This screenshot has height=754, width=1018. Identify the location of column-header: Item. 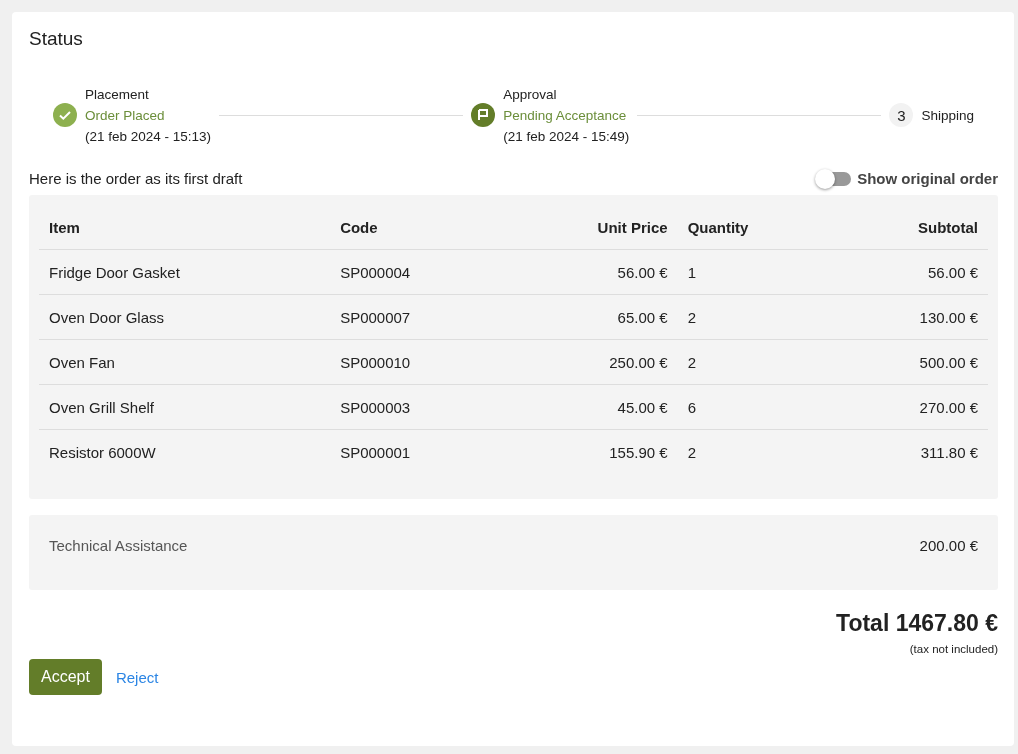
(185, 227).